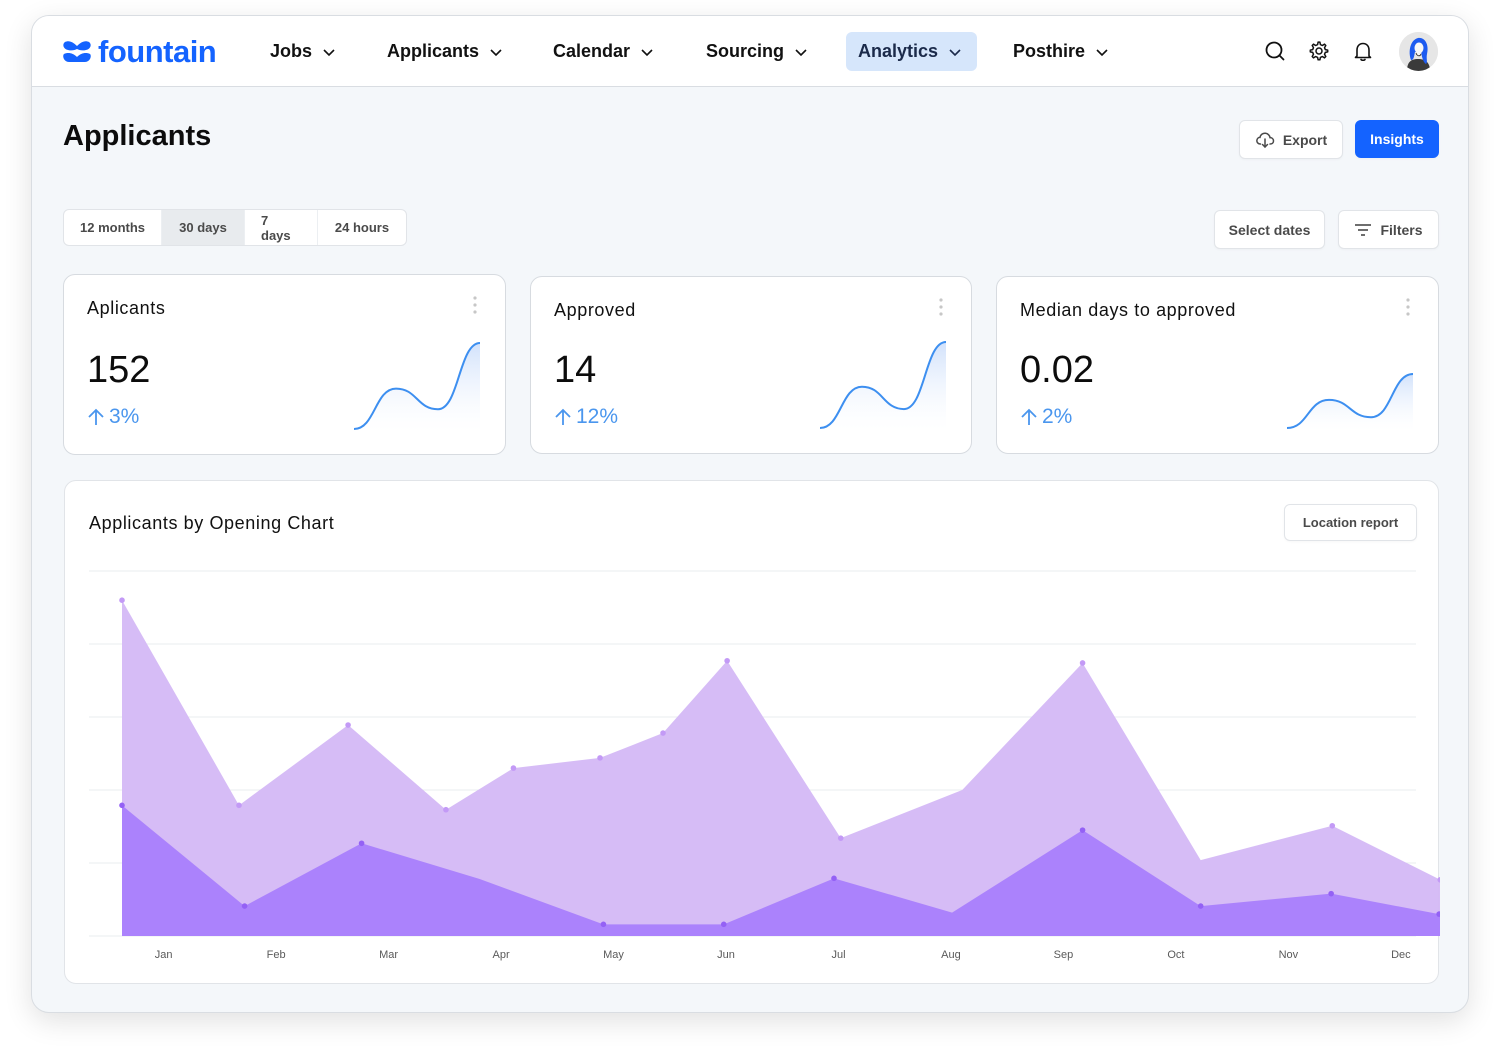 The image size is (1500, 1060). Describe the element at coordinates (575, 370) in the screenshot. I see `kpi-value: 14` at that location.